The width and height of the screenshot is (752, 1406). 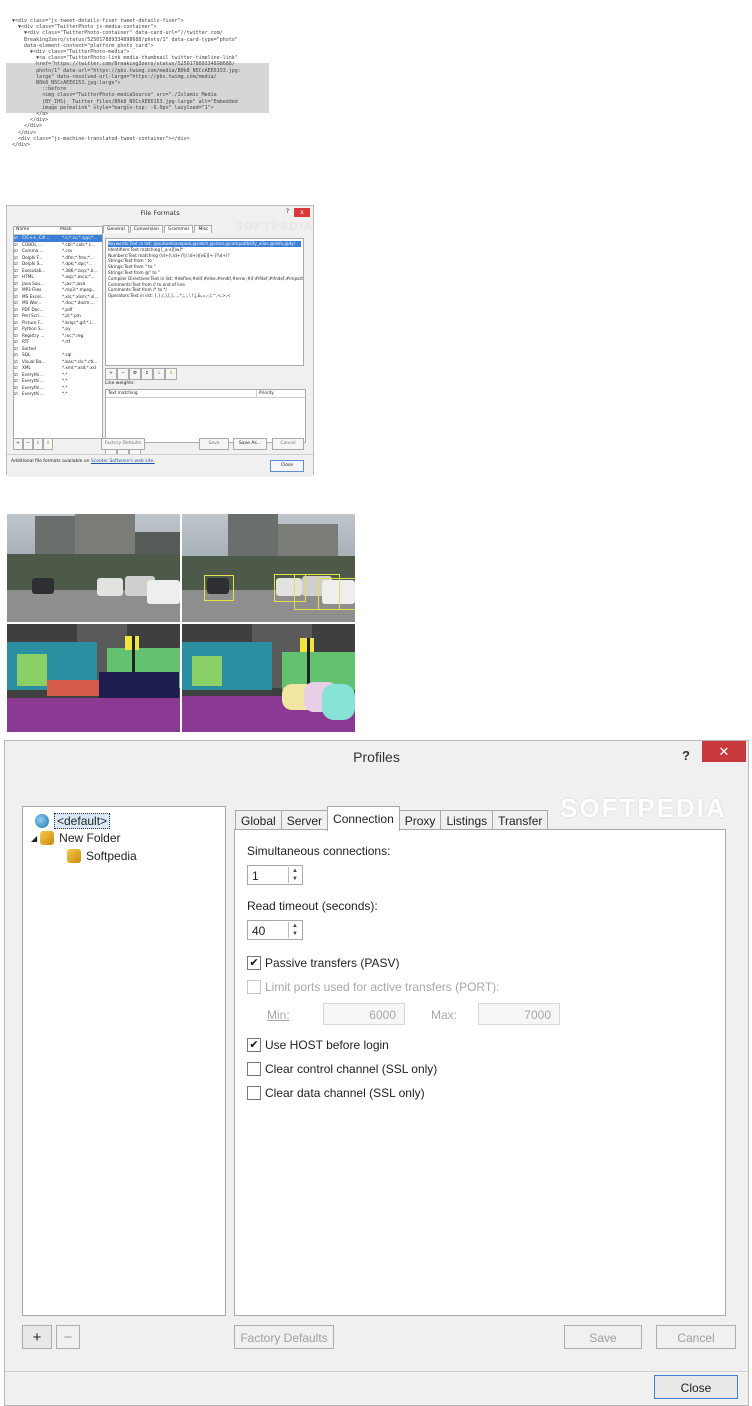 What do you see at coordinates (68, 1337) in the screenshot?
I see `remove-profile-button: −` at bounding box center [68, 1337].